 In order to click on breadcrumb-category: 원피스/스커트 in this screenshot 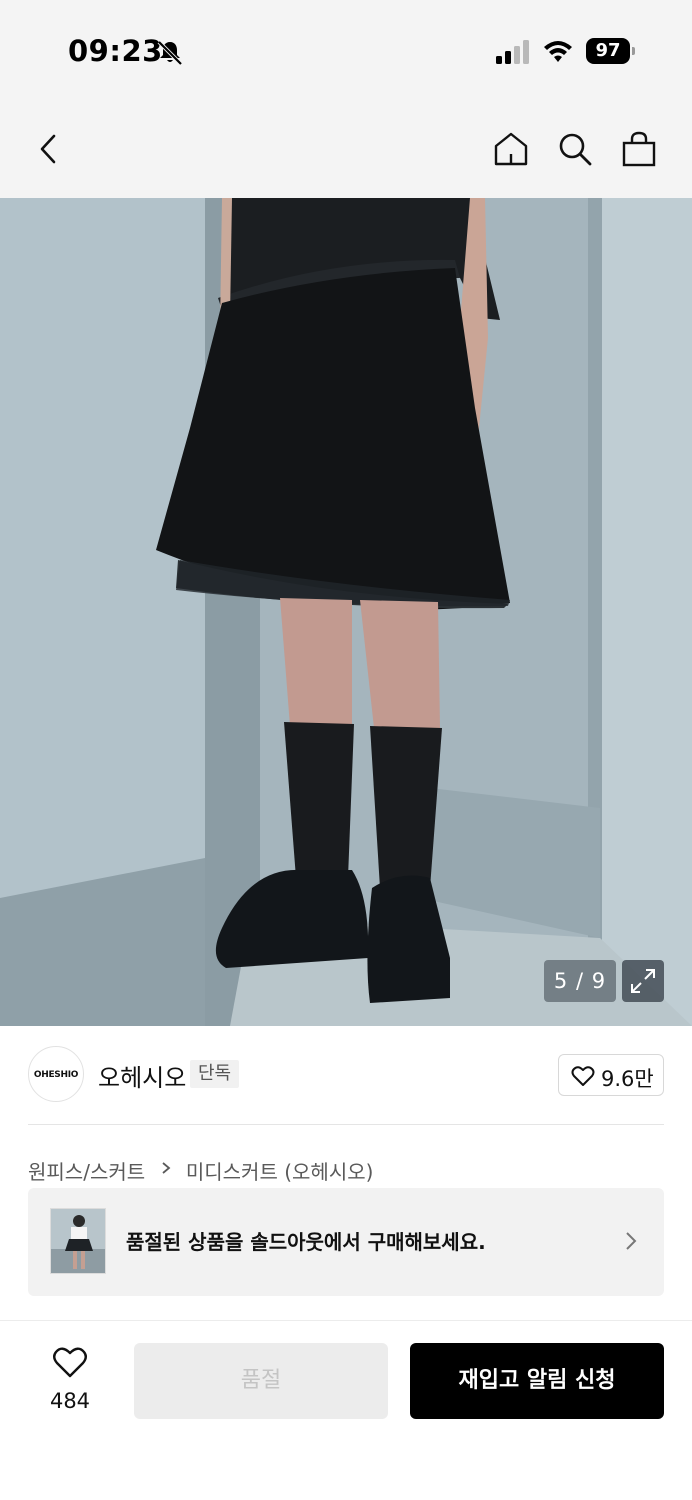, I will do `click(86, 1170)`.